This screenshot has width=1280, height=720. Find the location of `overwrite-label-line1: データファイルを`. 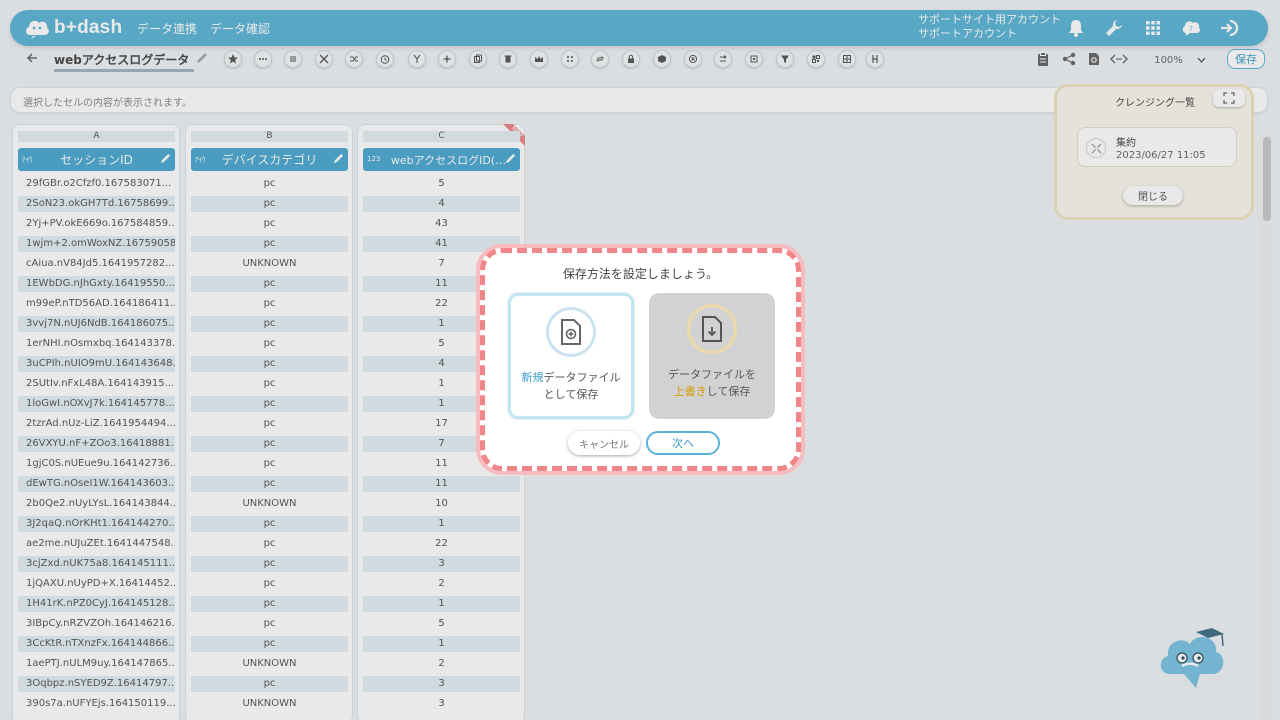

overwrite-label-line1: データファイルを is located at coordinates (712, 374).